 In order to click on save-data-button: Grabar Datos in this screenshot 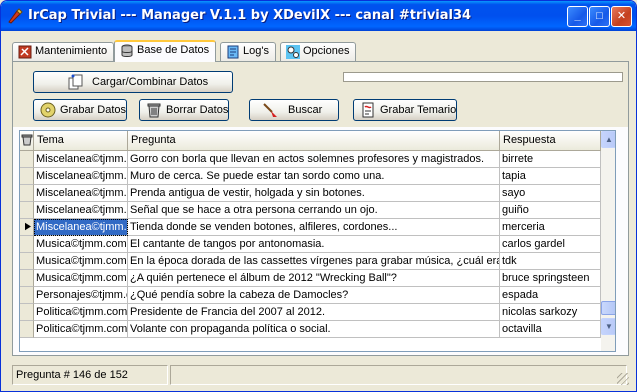, I will do `click(80, 110)`.